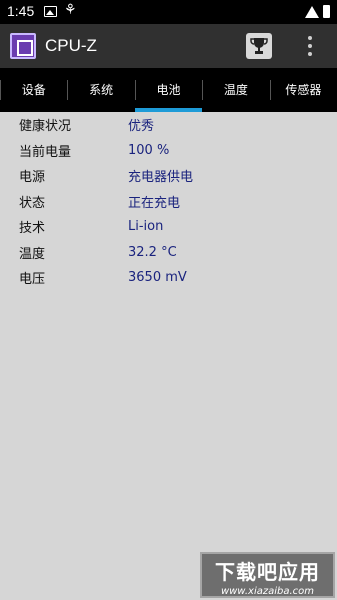 This screenshot has width=337, height=600. I want to click on watermark-logo: 下载吧应用 www.xiazaiba.com, so click(267, 575).